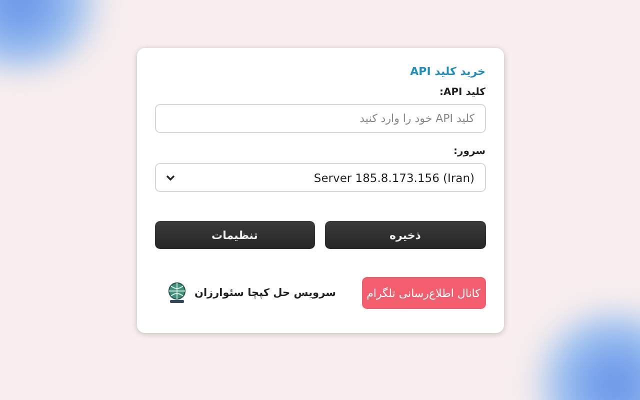  I want to click on action-button: تنظیمات, so click(234, 235).